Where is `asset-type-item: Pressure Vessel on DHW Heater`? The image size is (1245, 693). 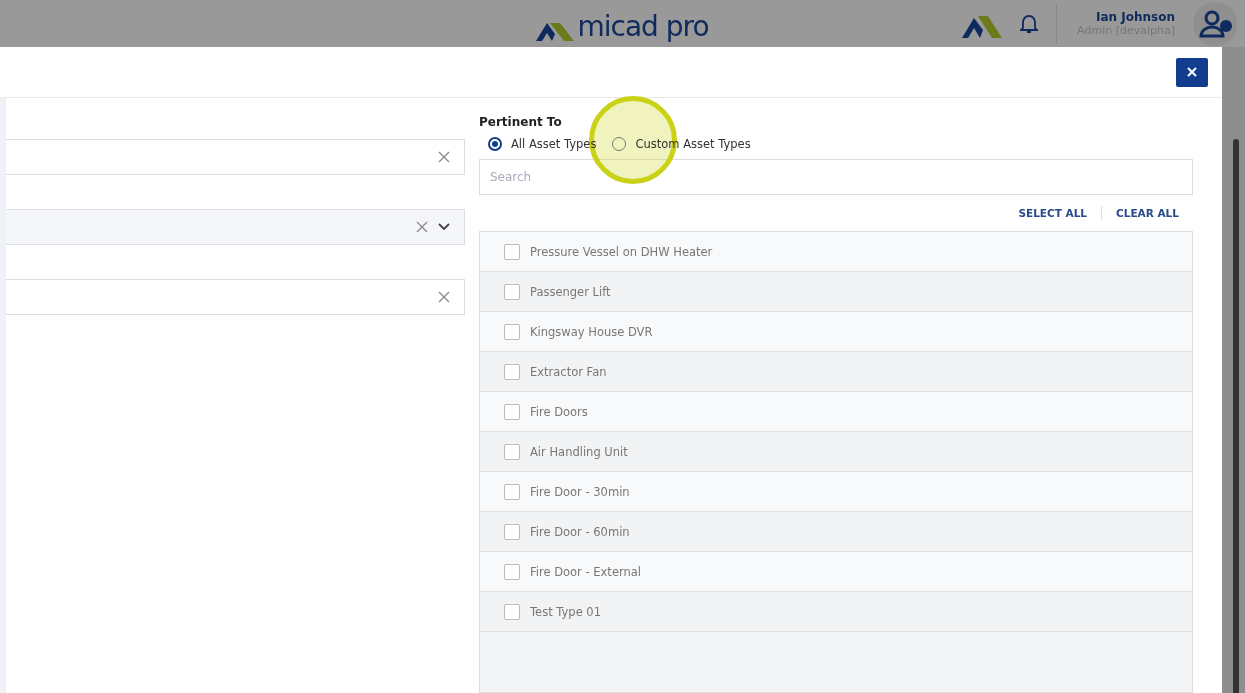
asset-type-item: Pressure Vessel on DHW Heater is located at coordinates (836, 252).